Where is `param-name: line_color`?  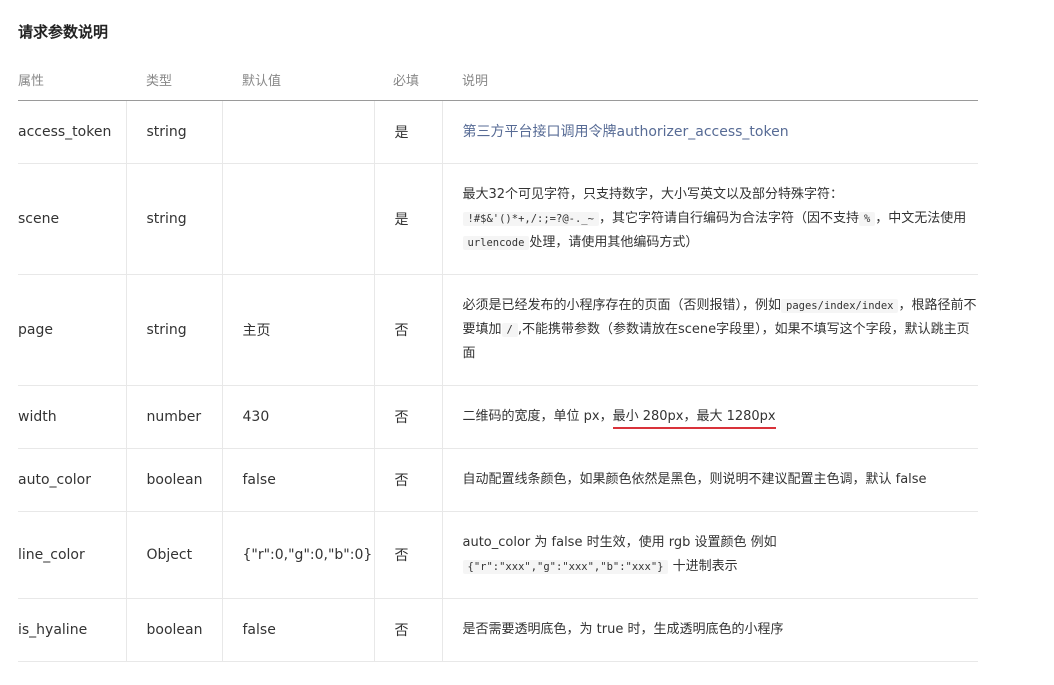
param-name: line_color is located at coordinates (72, 555).